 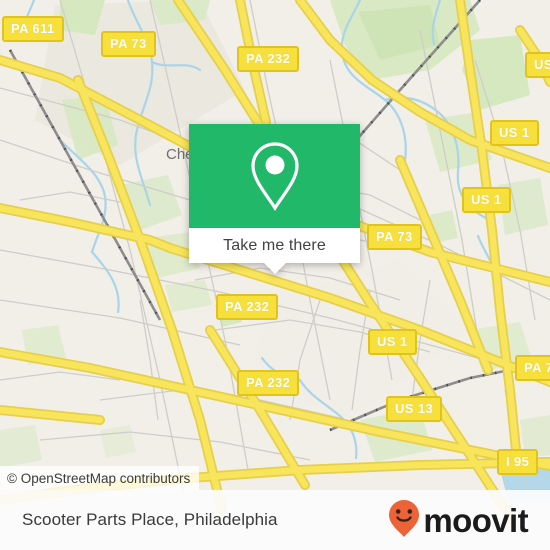 I want to click on road-shield-pa-73-mid: PA 73, so click(x=394, y=237).